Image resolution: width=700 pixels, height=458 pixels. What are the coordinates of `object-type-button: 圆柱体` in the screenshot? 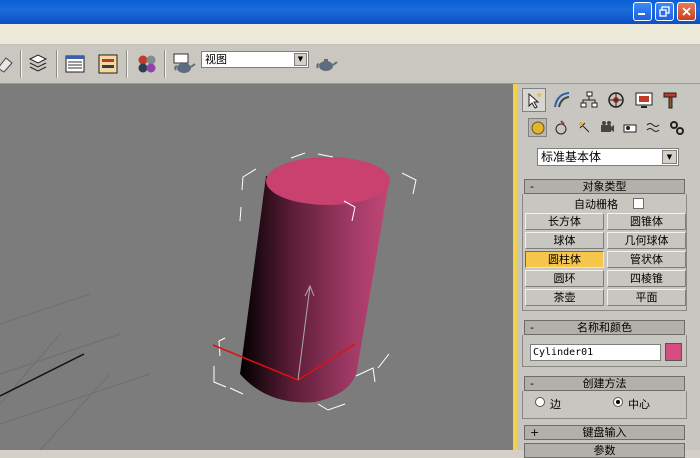 It's located at (564, 259).